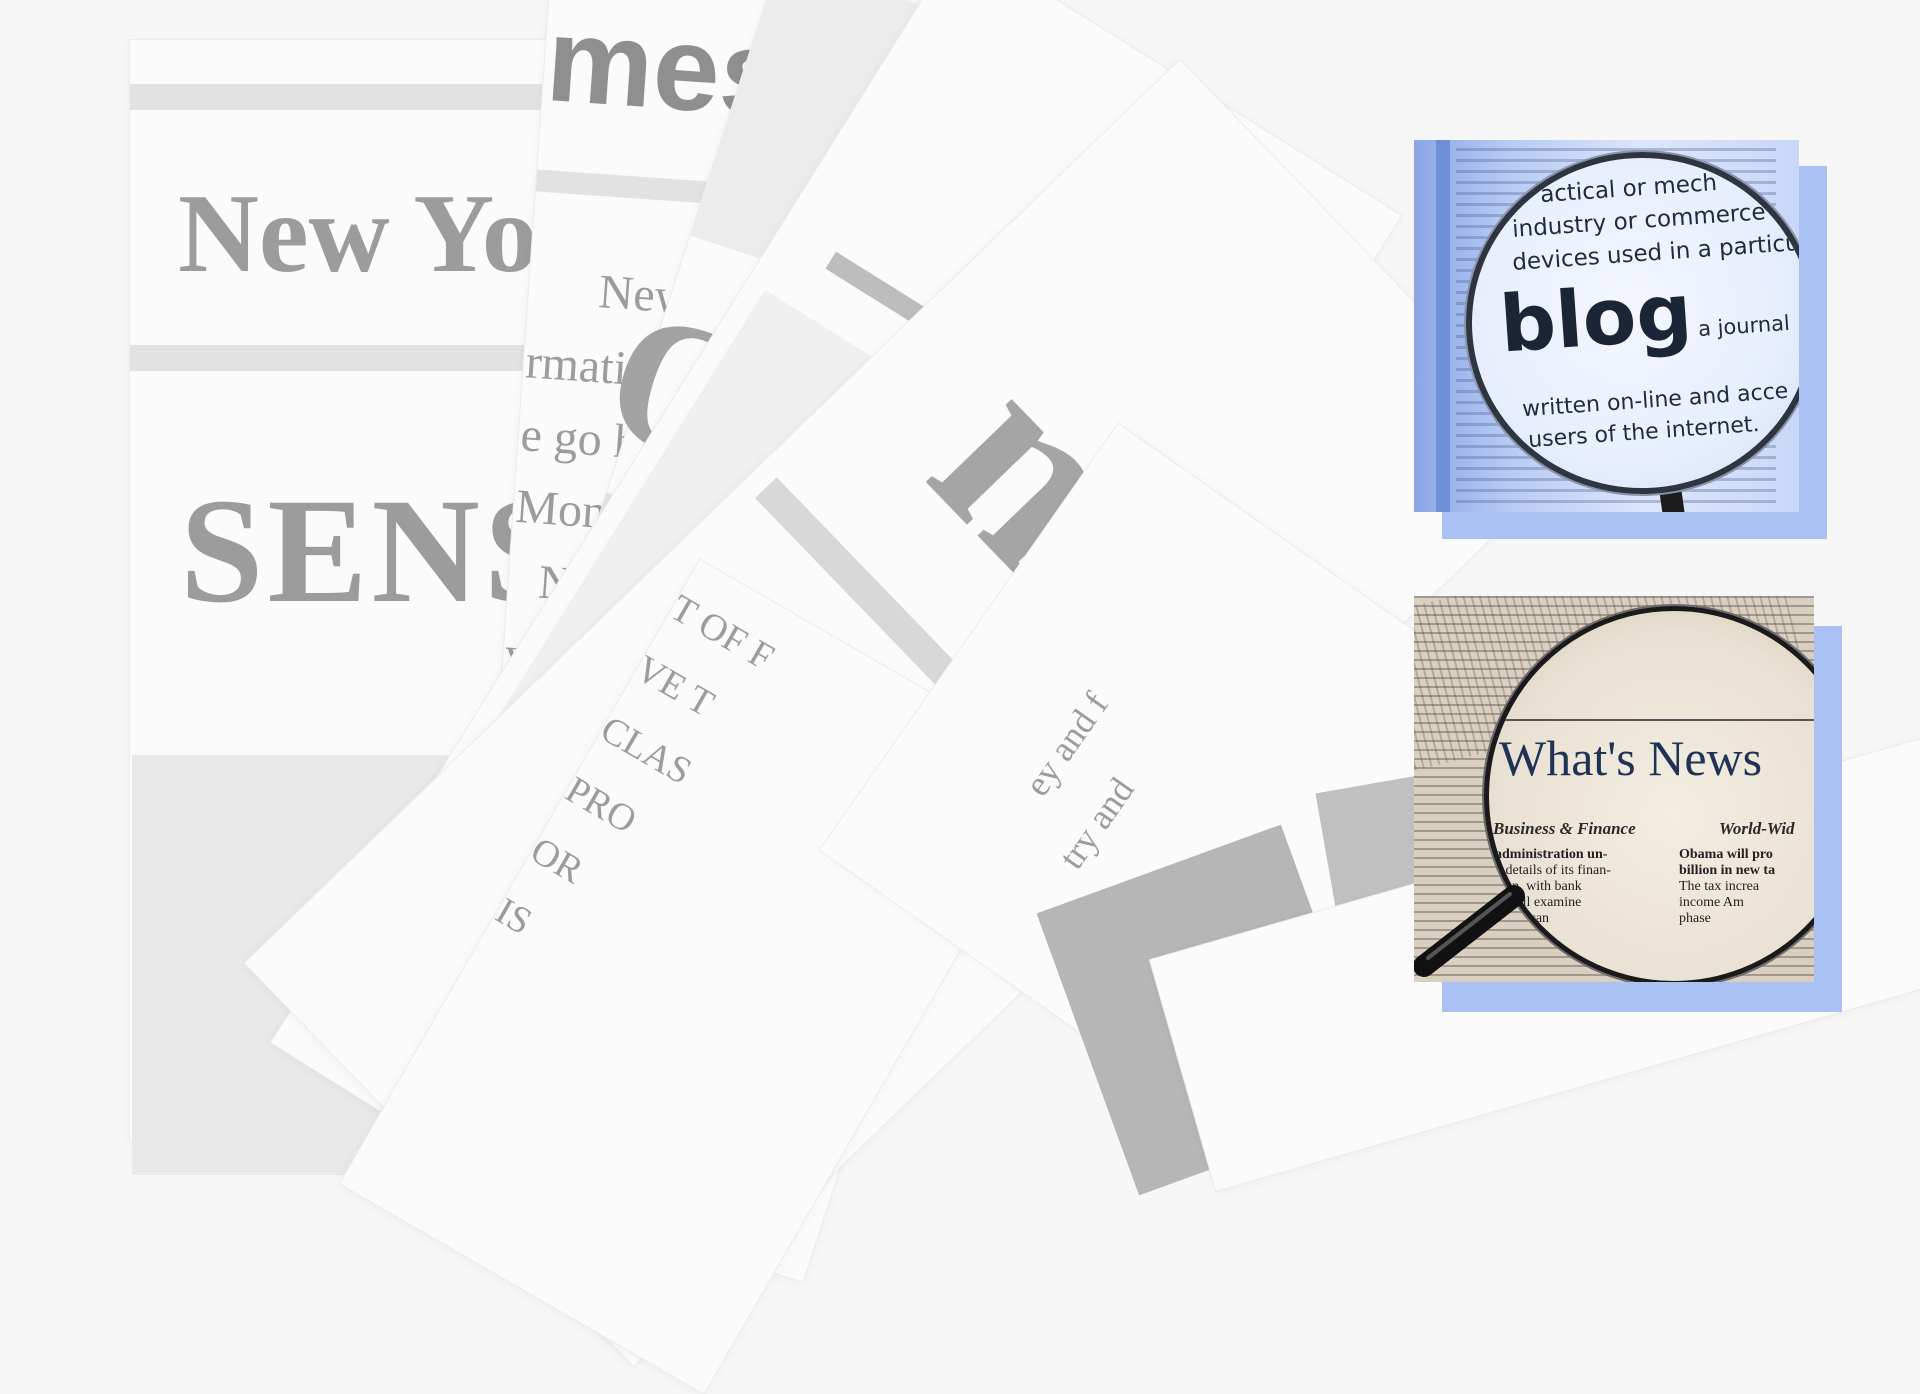  I want to click on lens-keyword: blog, so click(1596, 319).